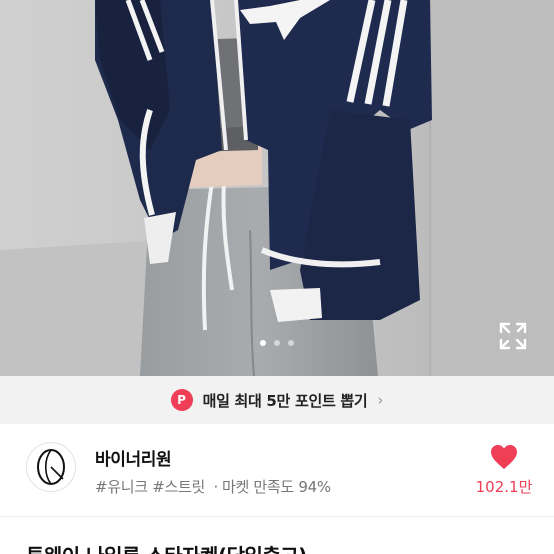  I want to click on seller-logo-icon, so click(51, 467).